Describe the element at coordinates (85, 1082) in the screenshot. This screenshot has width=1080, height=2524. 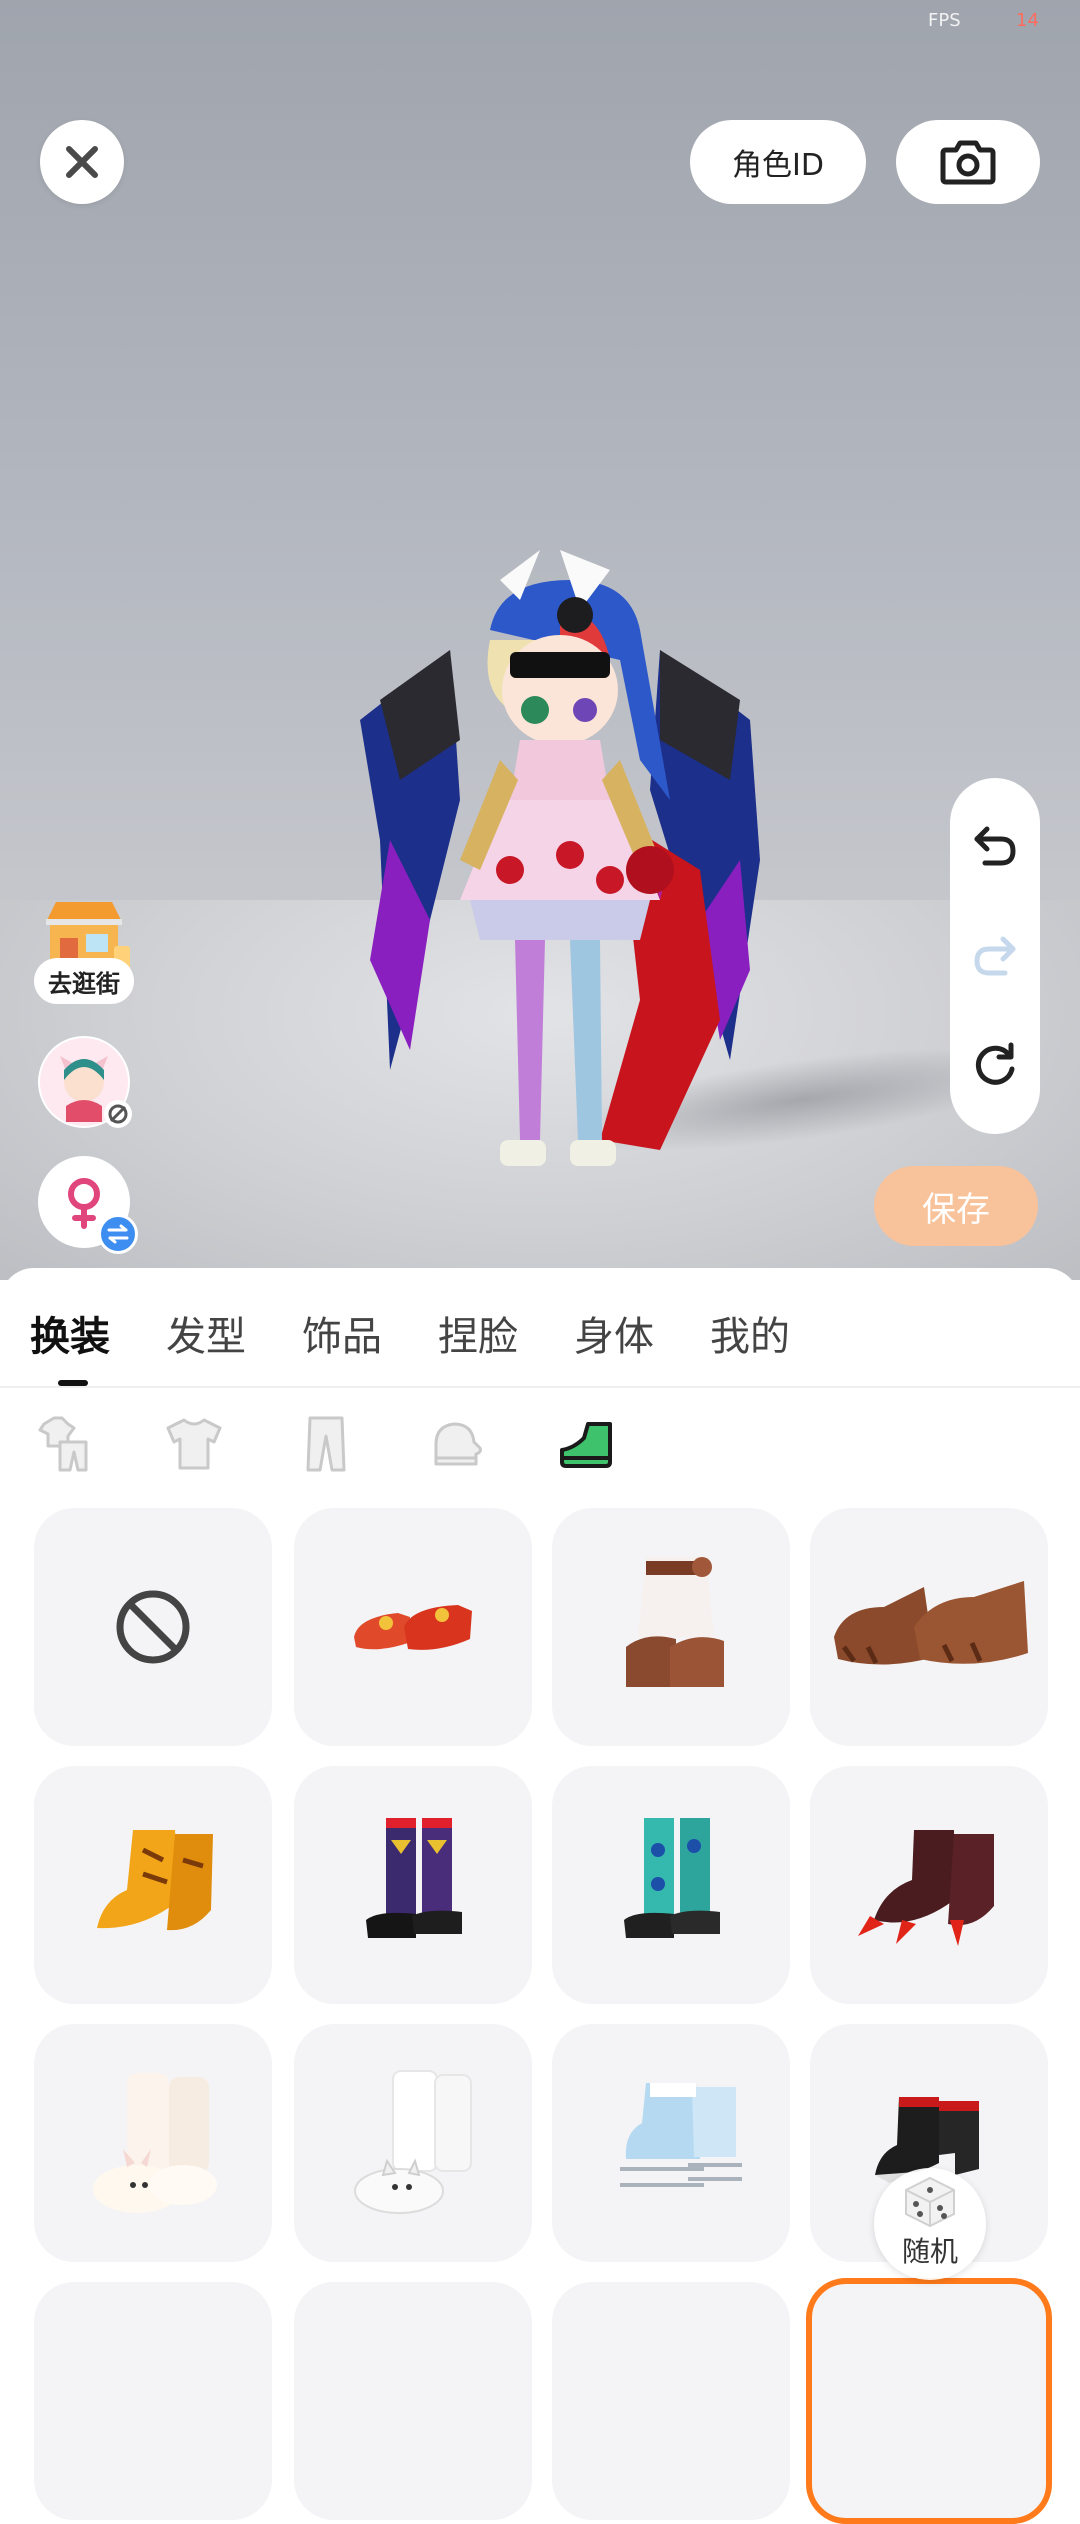
I see `avatar-button` at that location.